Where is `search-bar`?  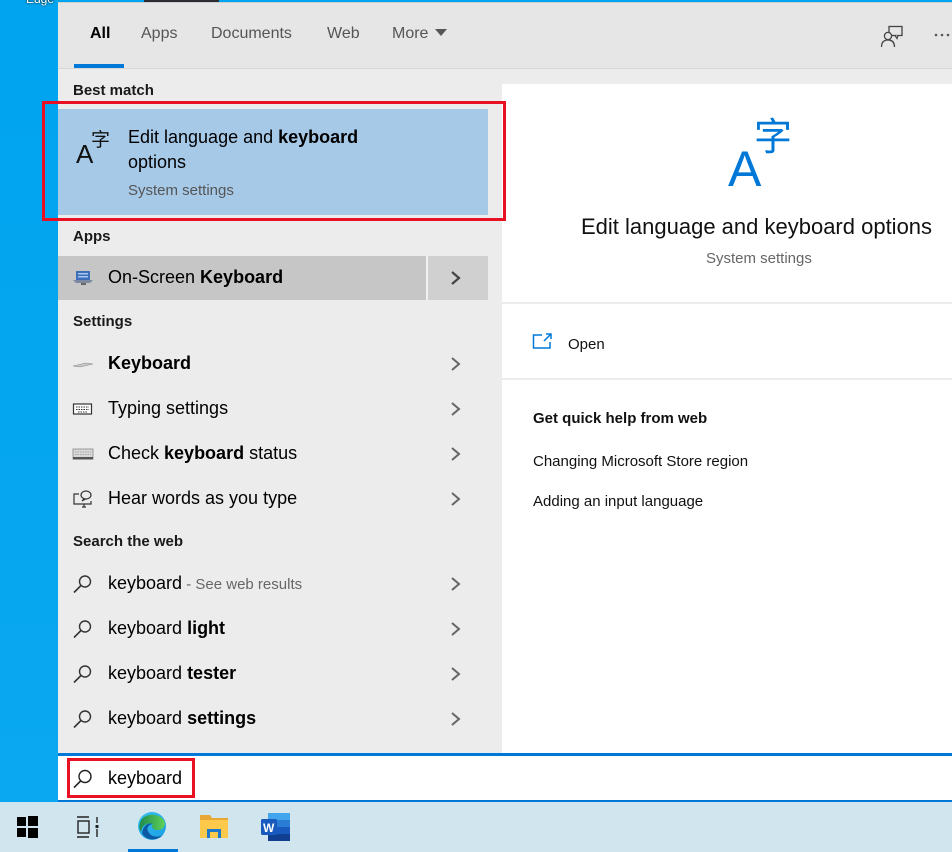 search-bar is located at coordinates (505, 778).